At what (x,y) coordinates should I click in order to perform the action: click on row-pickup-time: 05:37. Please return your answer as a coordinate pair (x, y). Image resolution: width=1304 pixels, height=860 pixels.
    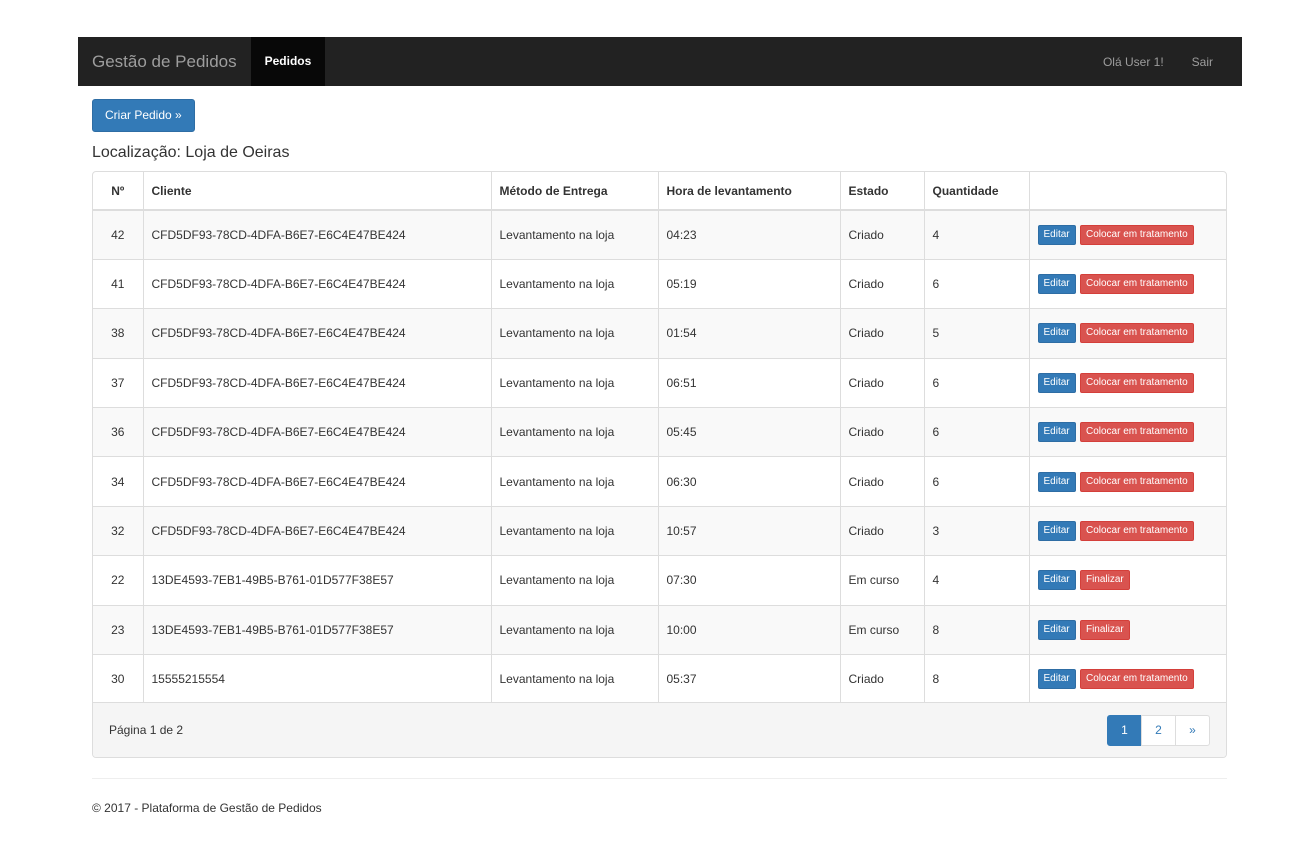
    Looking at the image, I should click on (749, 679).